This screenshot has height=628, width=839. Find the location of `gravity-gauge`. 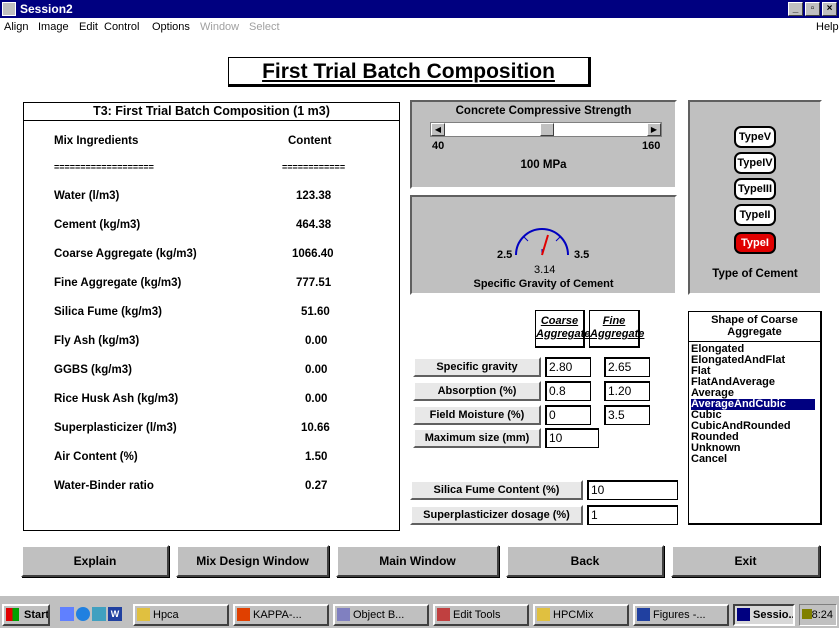

gravity-gauge is located at coordinates (542, 241).